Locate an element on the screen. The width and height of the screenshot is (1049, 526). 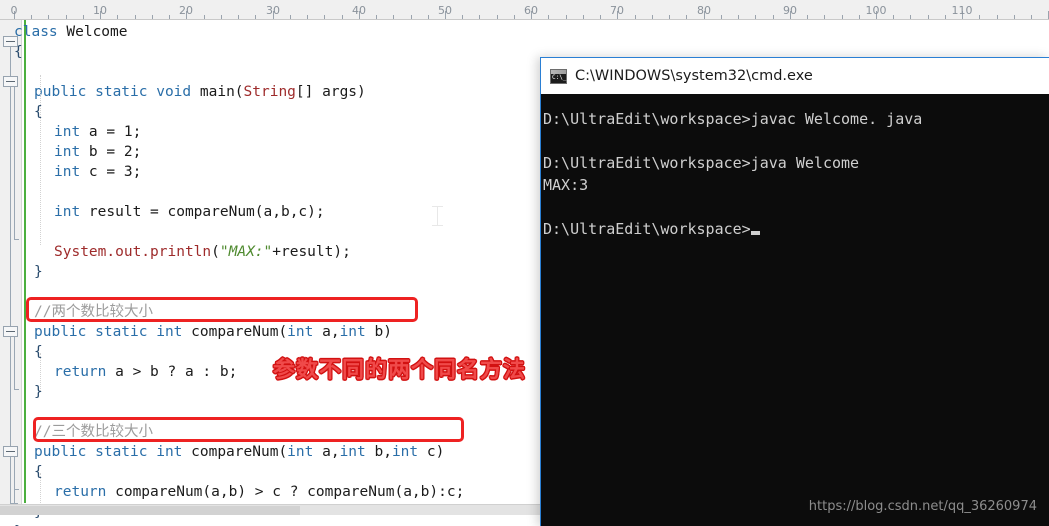
code-line: int a = 1; is located at coordinates (97, 132).